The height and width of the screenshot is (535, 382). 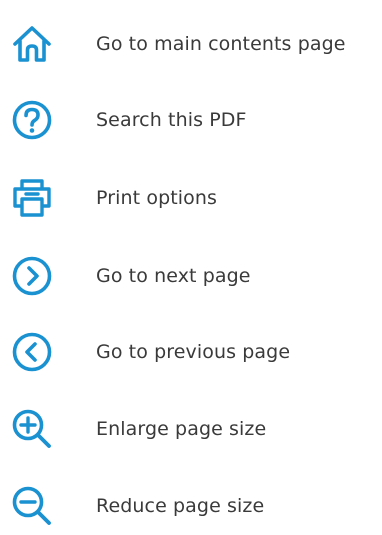 I want to click on home-icon, so click(x=32, y=44).